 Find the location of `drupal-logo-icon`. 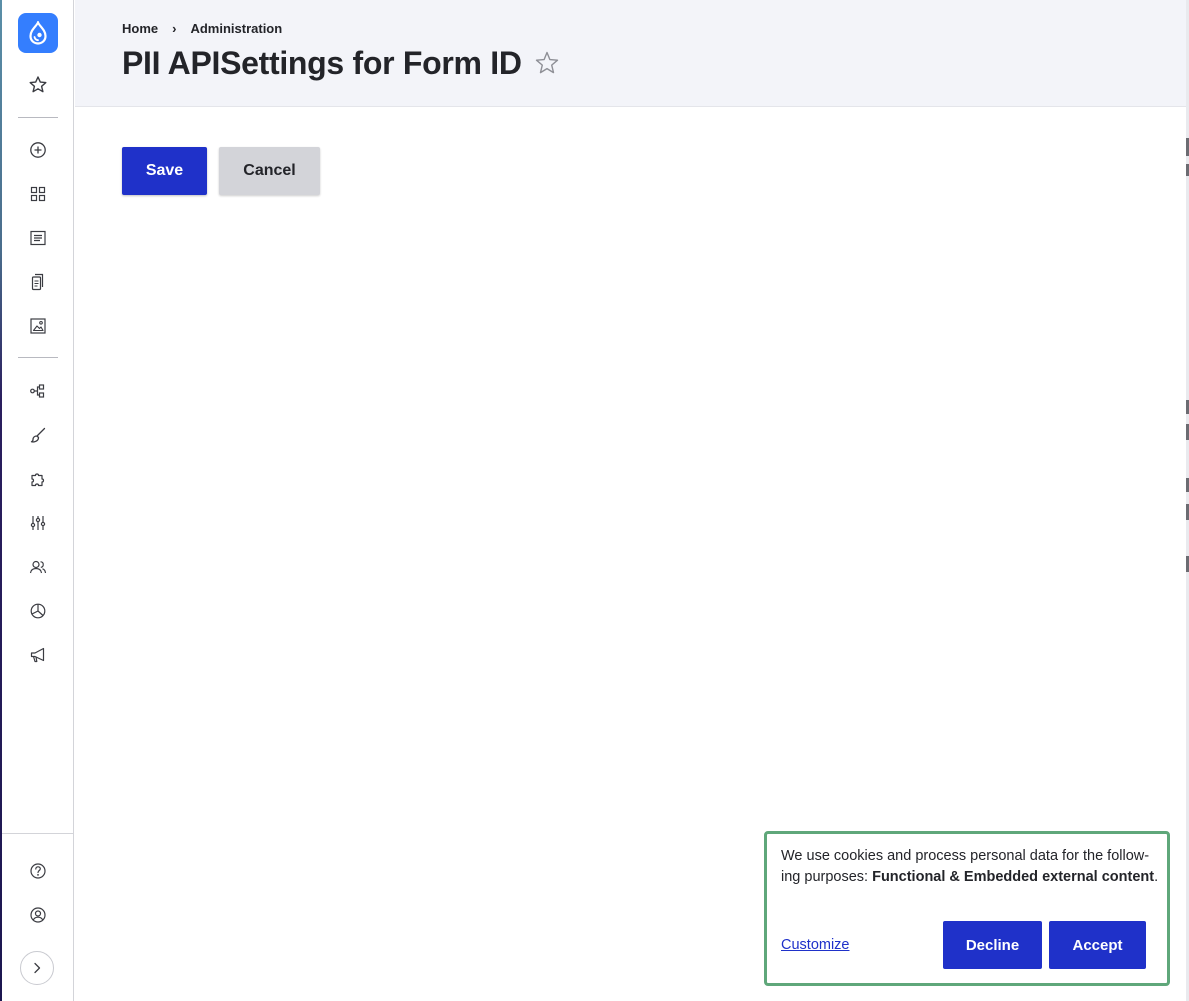

drupal-logo-icon is located at coordinates (38, 33).